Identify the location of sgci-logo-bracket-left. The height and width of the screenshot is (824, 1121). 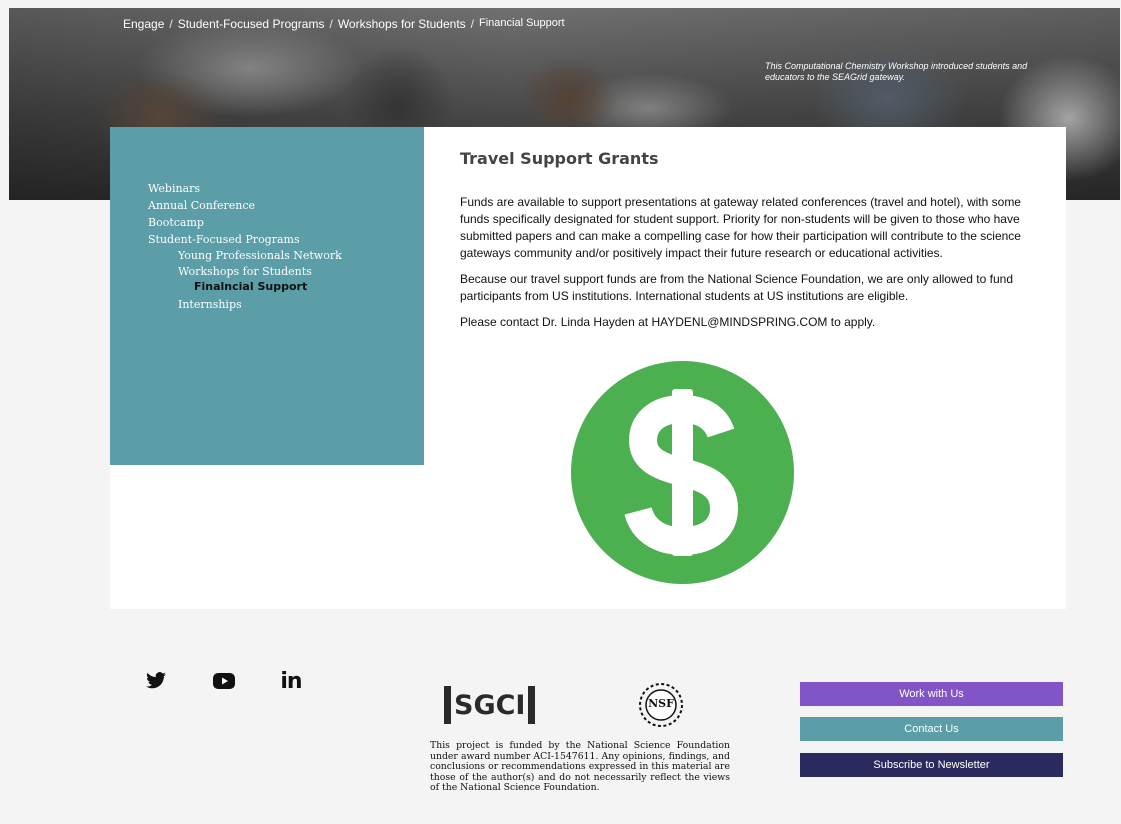
(447, 705).